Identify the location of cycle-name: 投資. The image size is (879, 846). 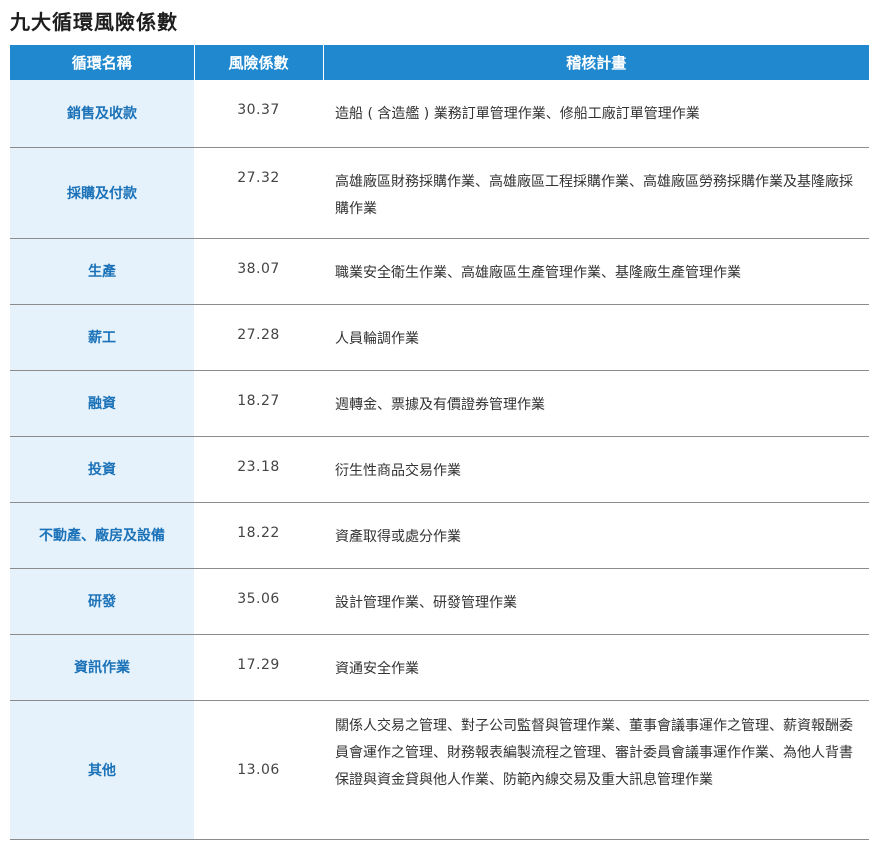
(102, 469).